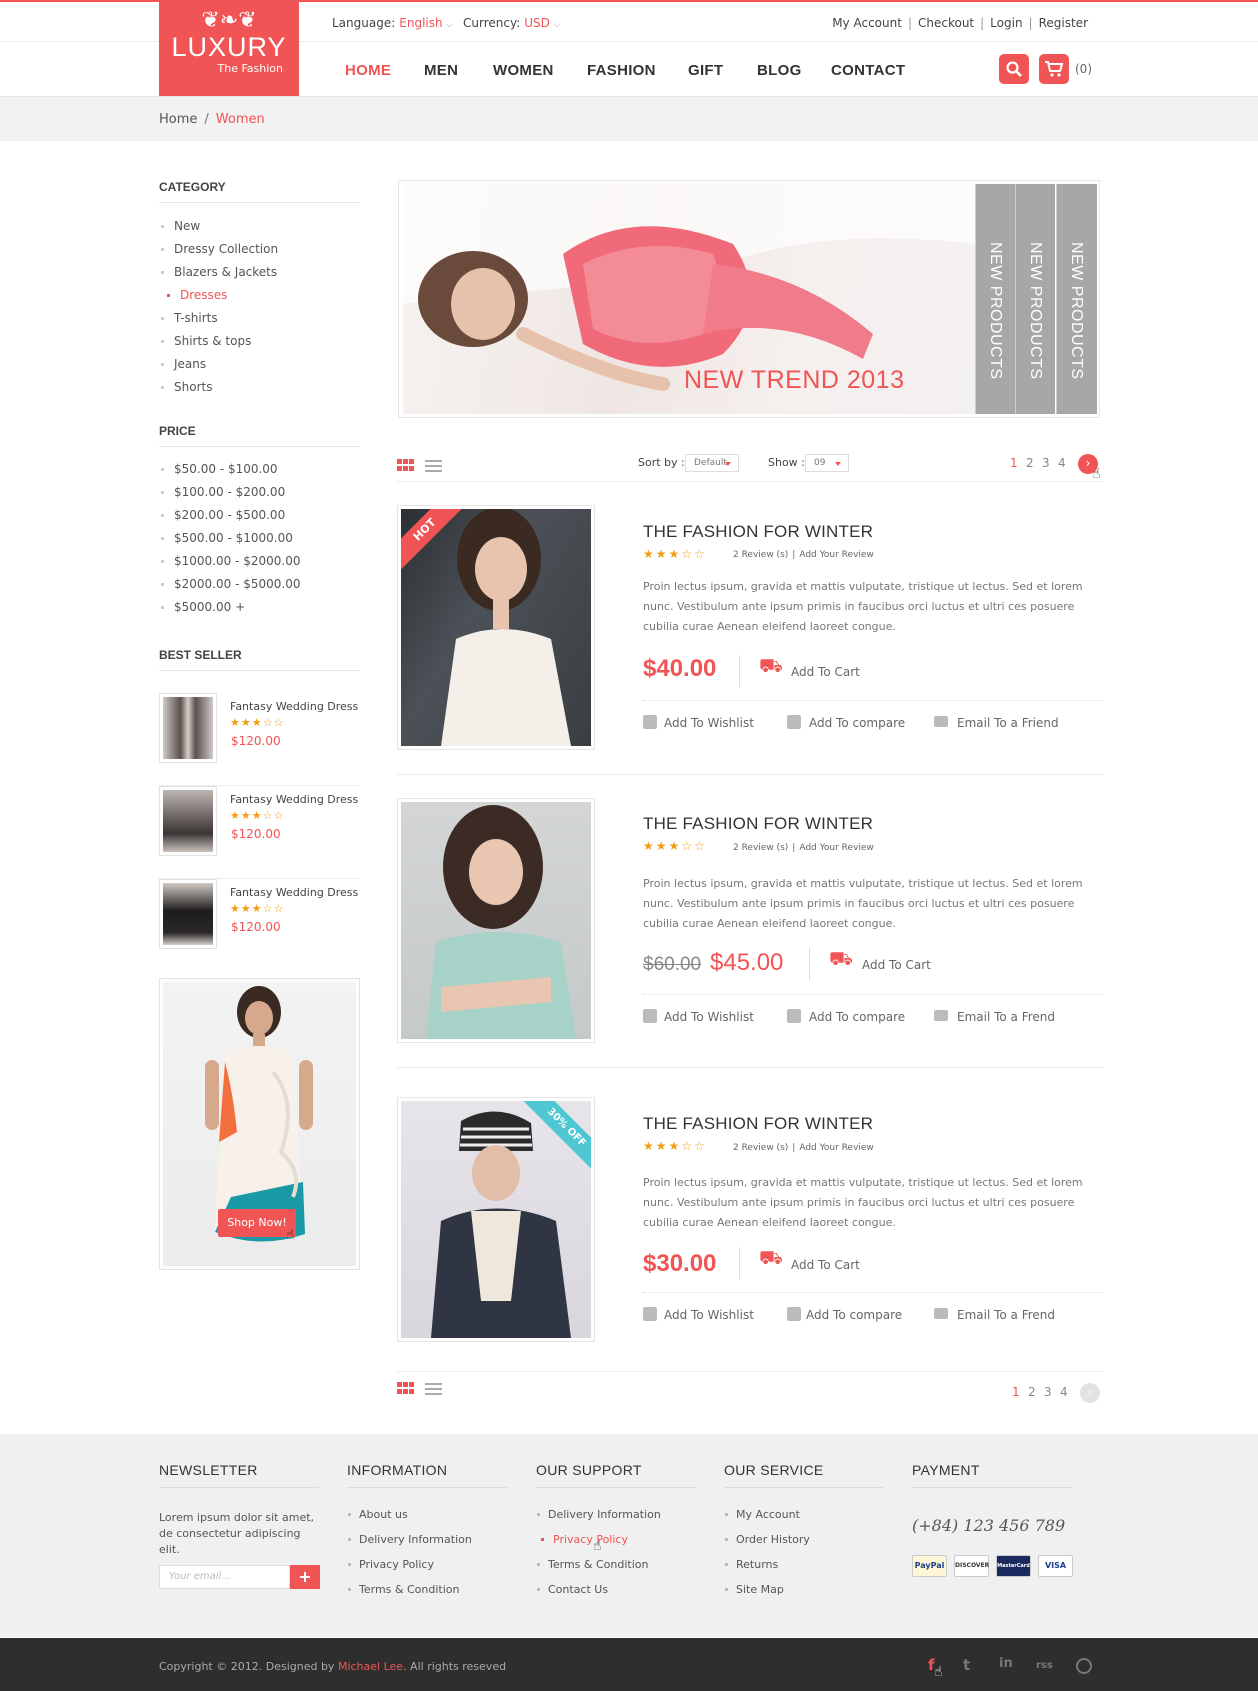  What do you see at coordinates (259, 607) in the screenshot?
I see `price-range-item: $5000.00 +` at bounding box center [259, 607].